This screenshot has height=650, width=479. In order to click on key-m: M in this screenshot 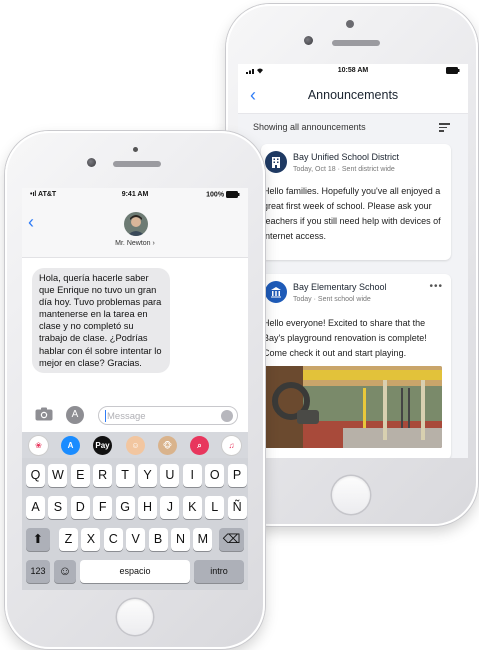, I will do `click(203, 539)`.